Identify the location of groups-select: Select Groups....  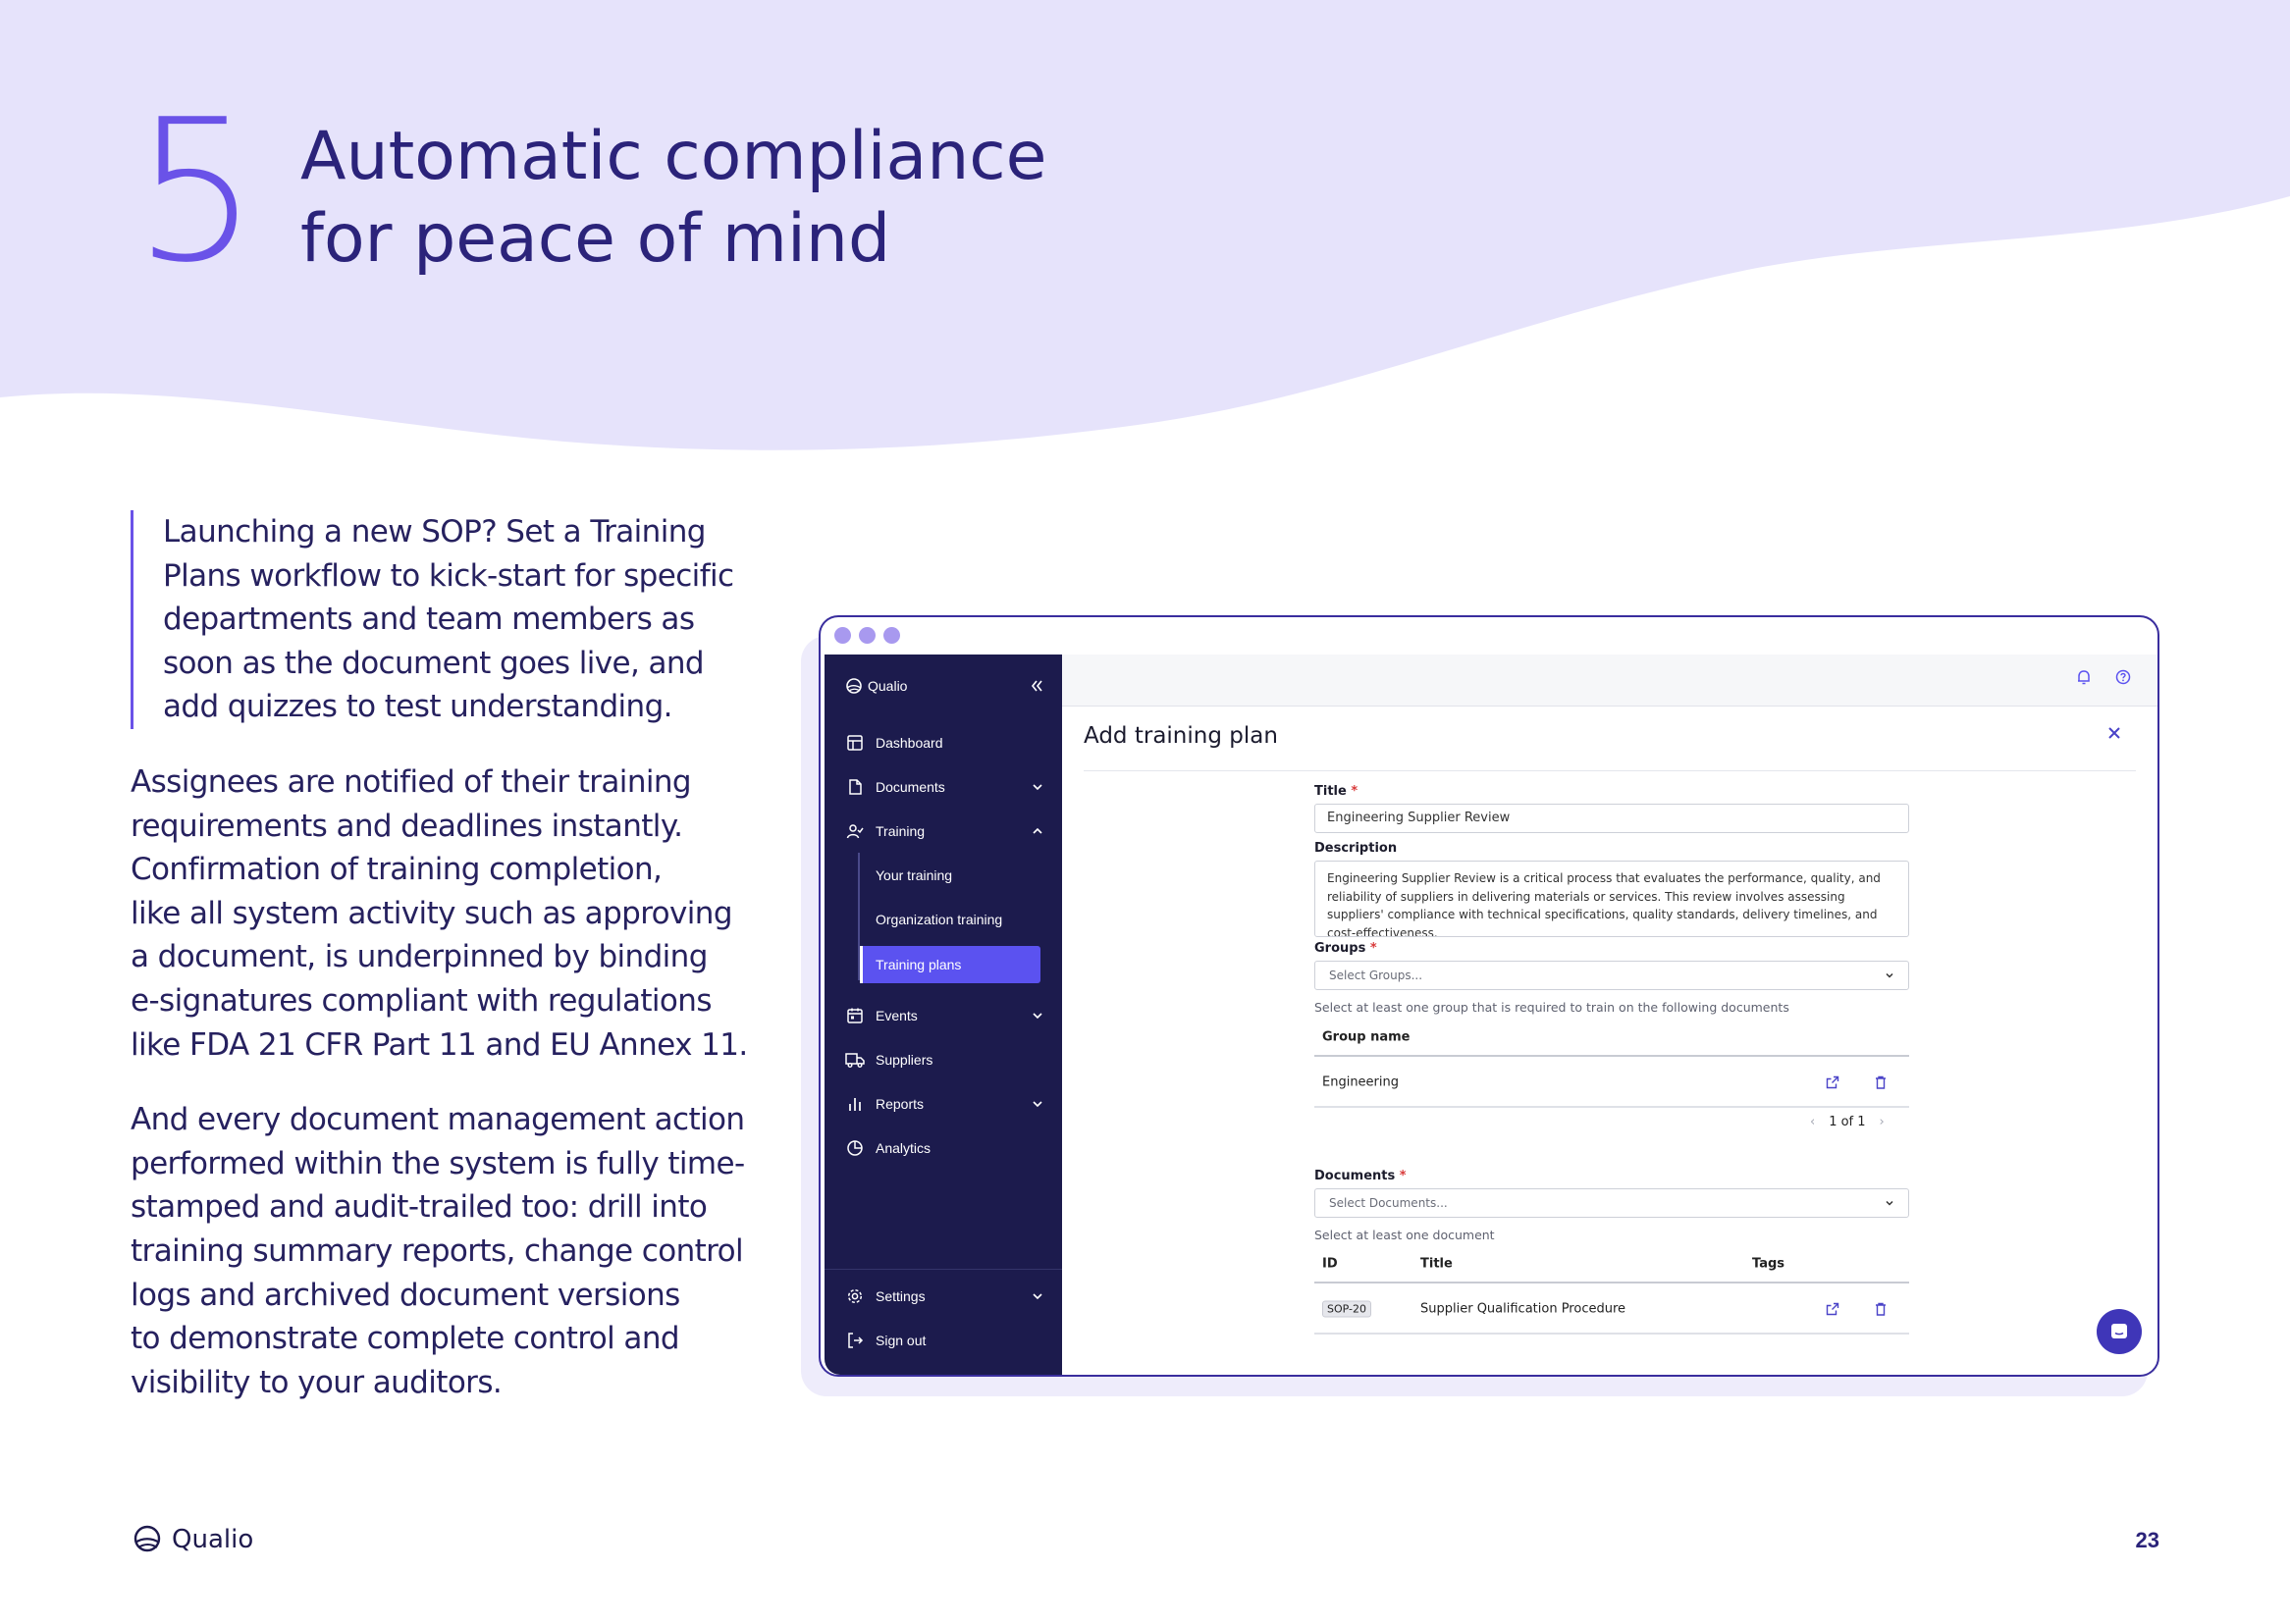
(1611, 975).